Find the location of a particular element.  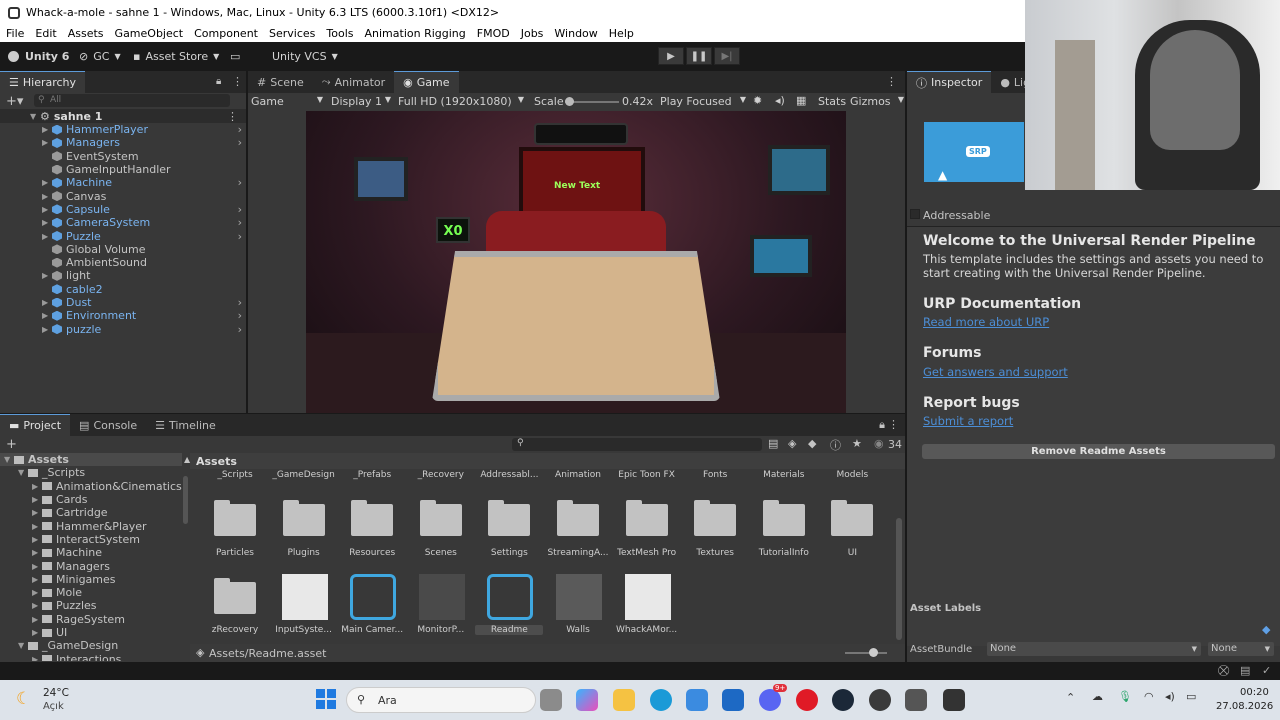

menu-component: Component is located at coordinates (226, 33).